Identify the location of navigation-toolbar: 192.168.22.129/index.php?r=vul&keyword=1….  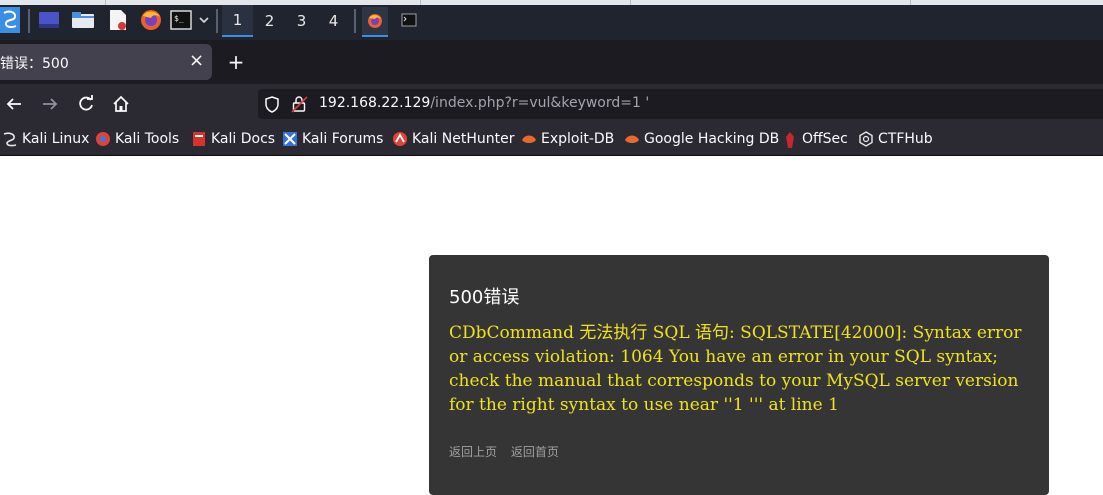
(551, 104).